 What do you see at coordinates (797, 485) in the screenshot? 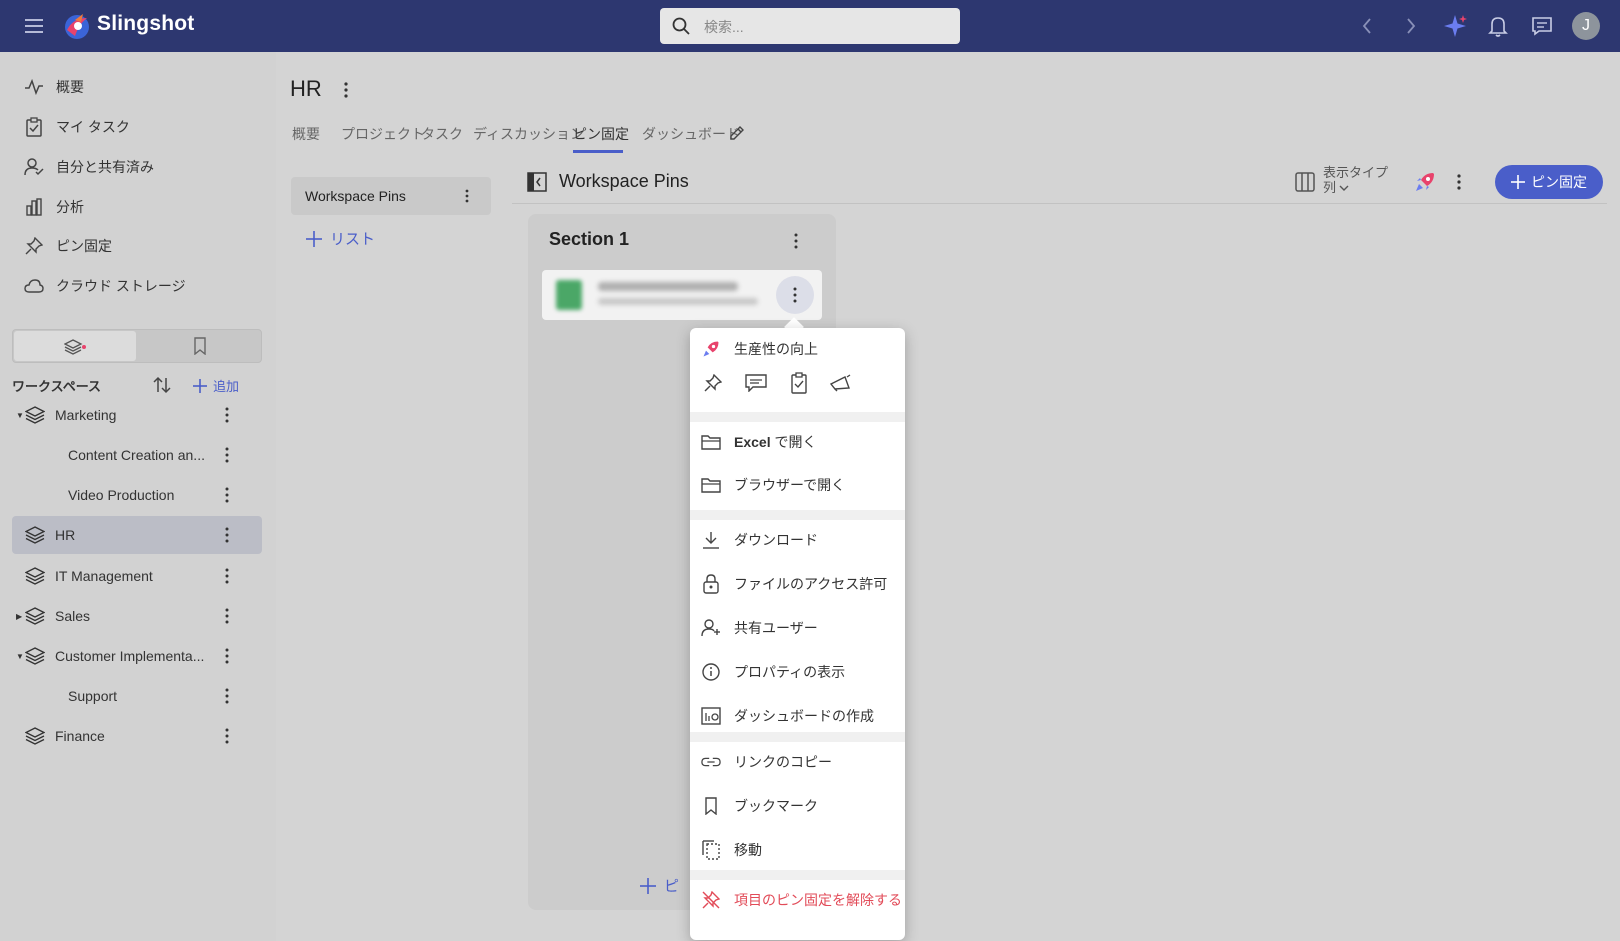
I see `menu-item: ブラウザーで開く` at bounding box center [797, 485].